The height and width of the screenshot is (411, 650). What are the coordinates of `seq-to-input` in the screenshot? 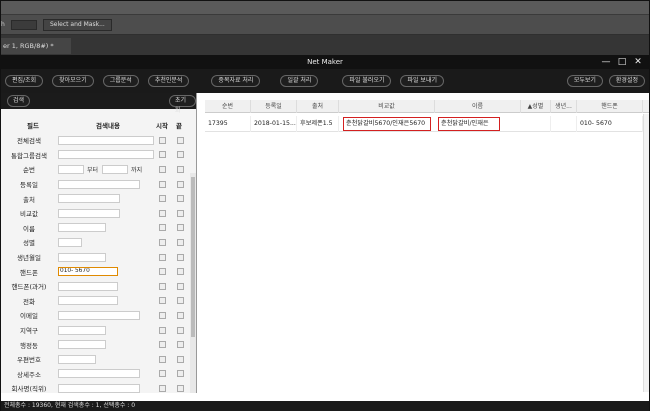 It's located at (115, 169).